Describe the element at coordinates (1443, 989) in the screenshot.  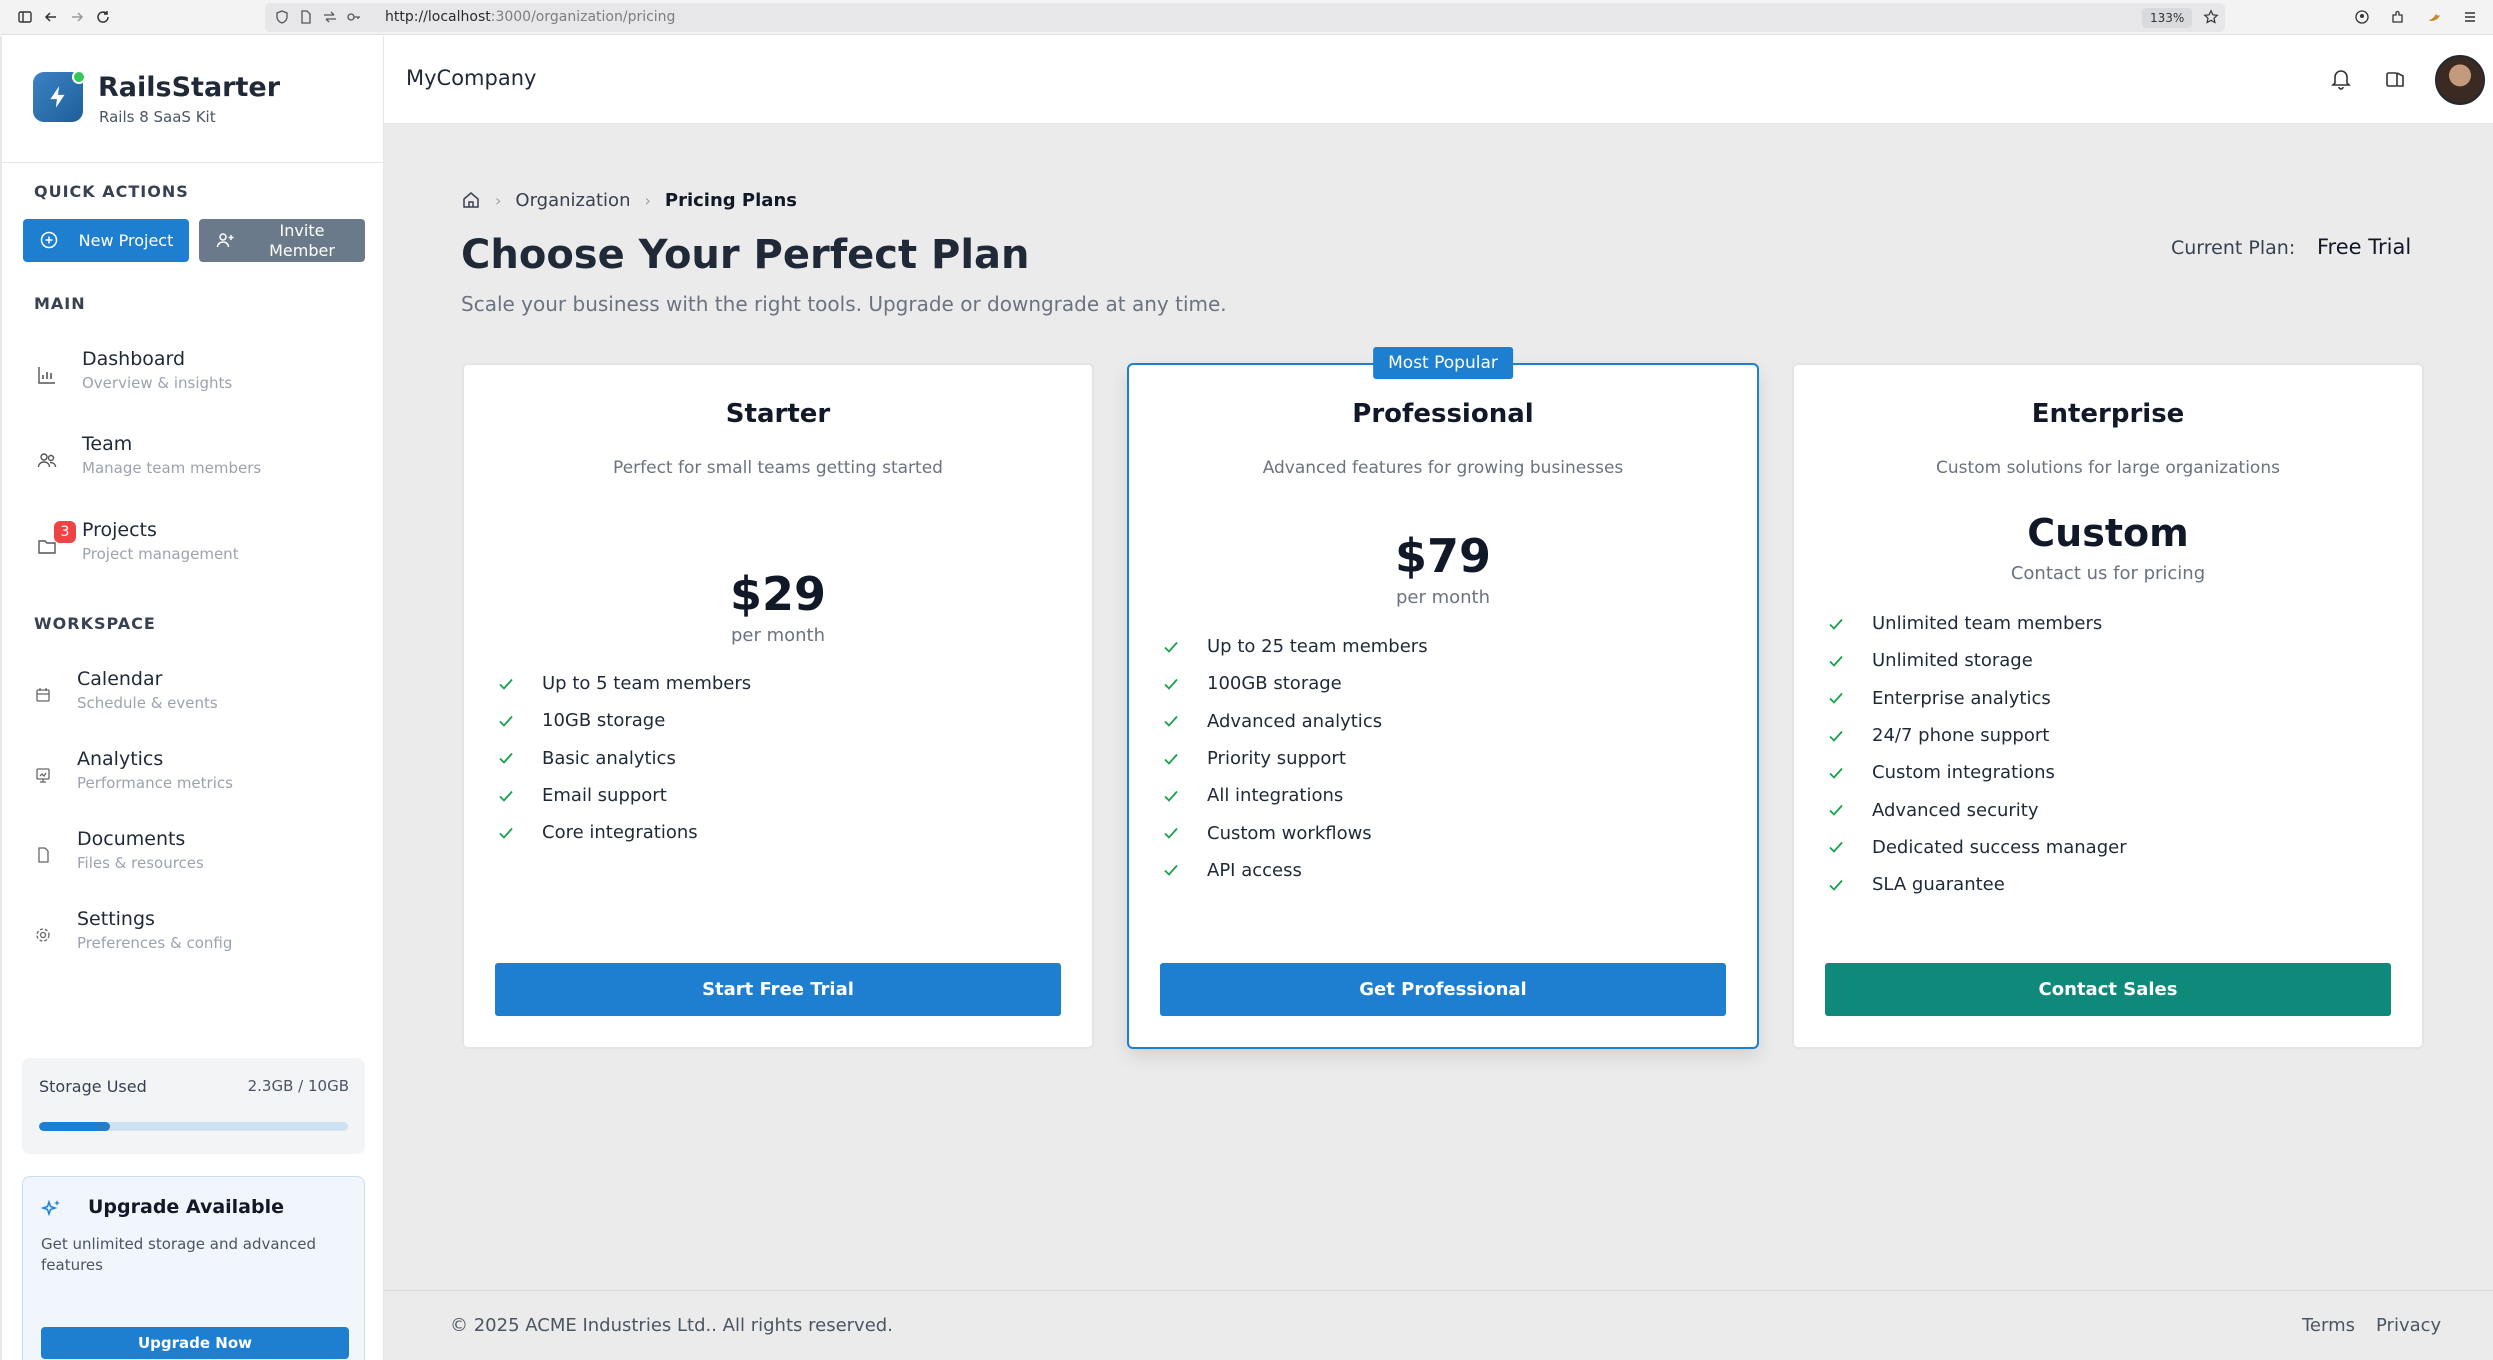
I see `get-professional-button: Get Professional` at that location.